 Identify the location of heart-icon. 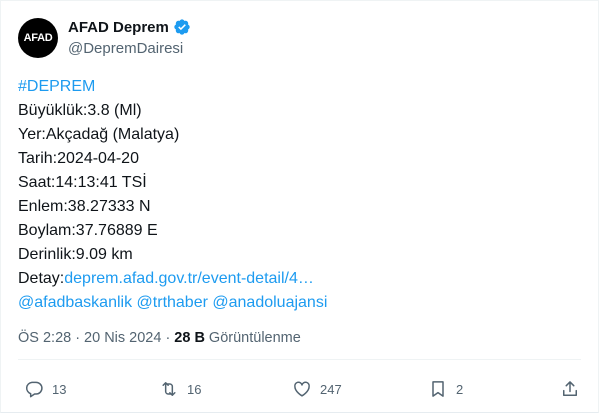
(302, 389).